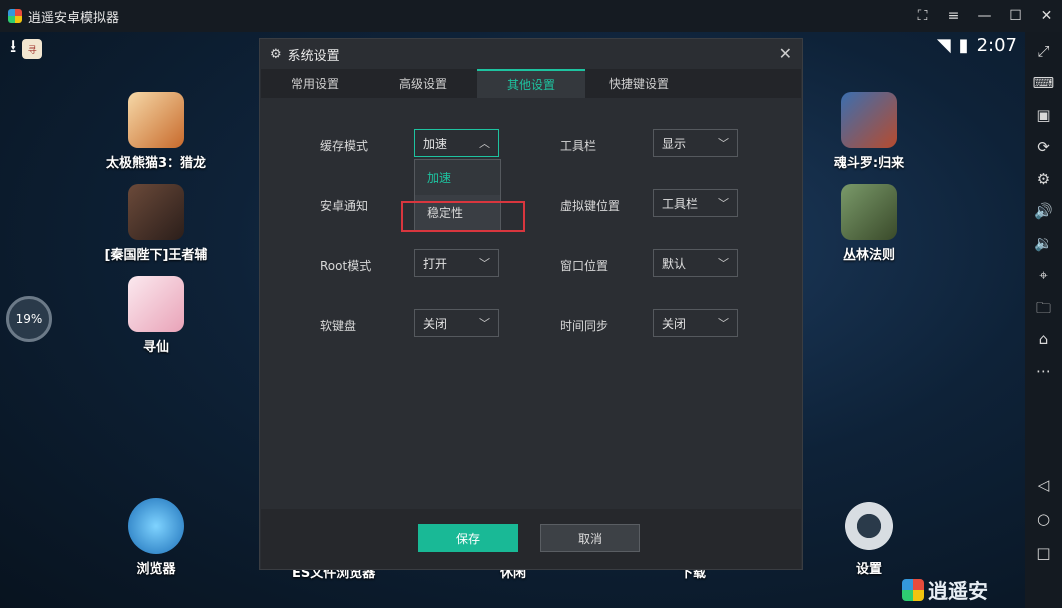 Image resolution: width=1062 pixels, height=608 pixels. What do you see at coordinates (695, 323) in the screenshot?
I see `time-sync-select: 关闭 ﹀` at bounding box center [695, 323].